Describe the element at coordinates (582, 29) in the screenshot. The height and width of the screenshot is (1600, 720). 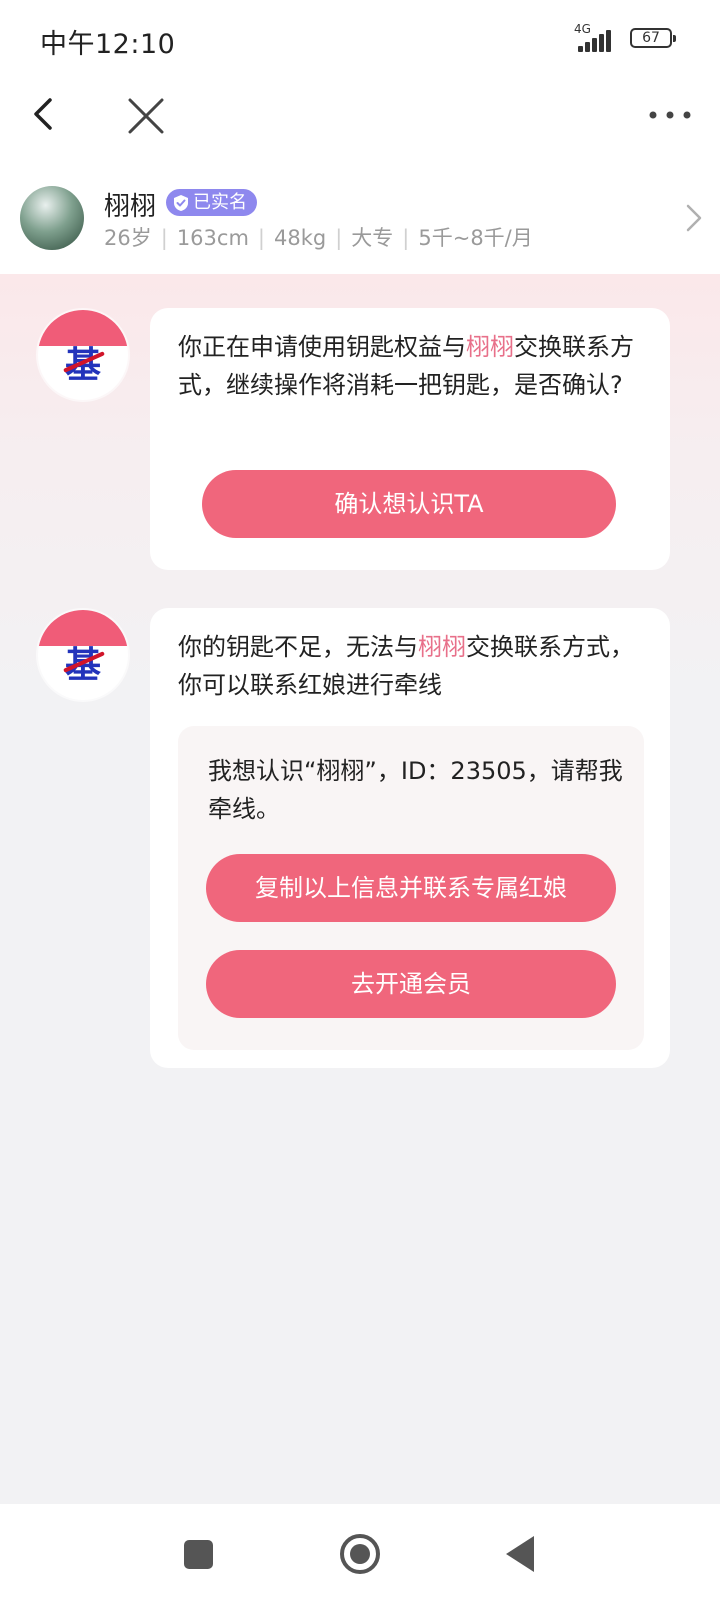
I see `network-label: 4G` at that location.